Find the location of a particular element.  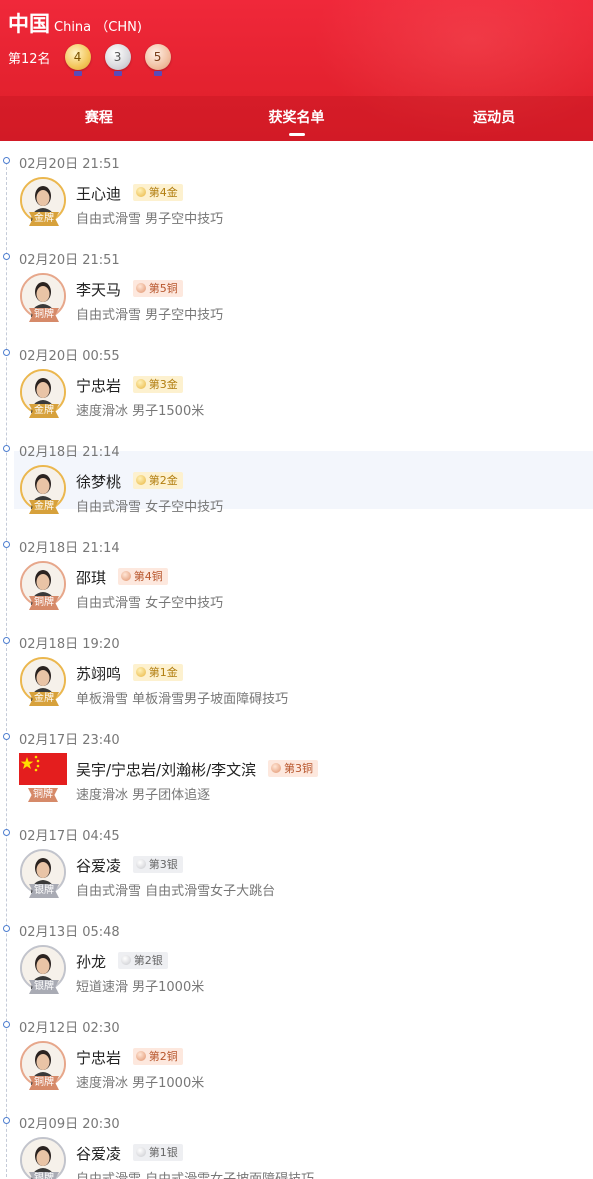

medal-order-badge: 第2金 is located at coordinates (157, 480).